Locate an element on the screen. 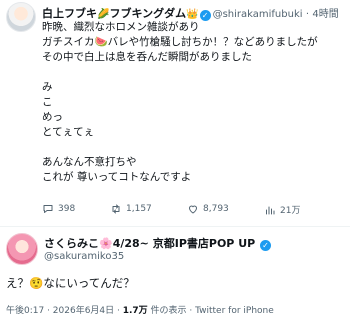  heart-icon is located at coordinates (193, 209).